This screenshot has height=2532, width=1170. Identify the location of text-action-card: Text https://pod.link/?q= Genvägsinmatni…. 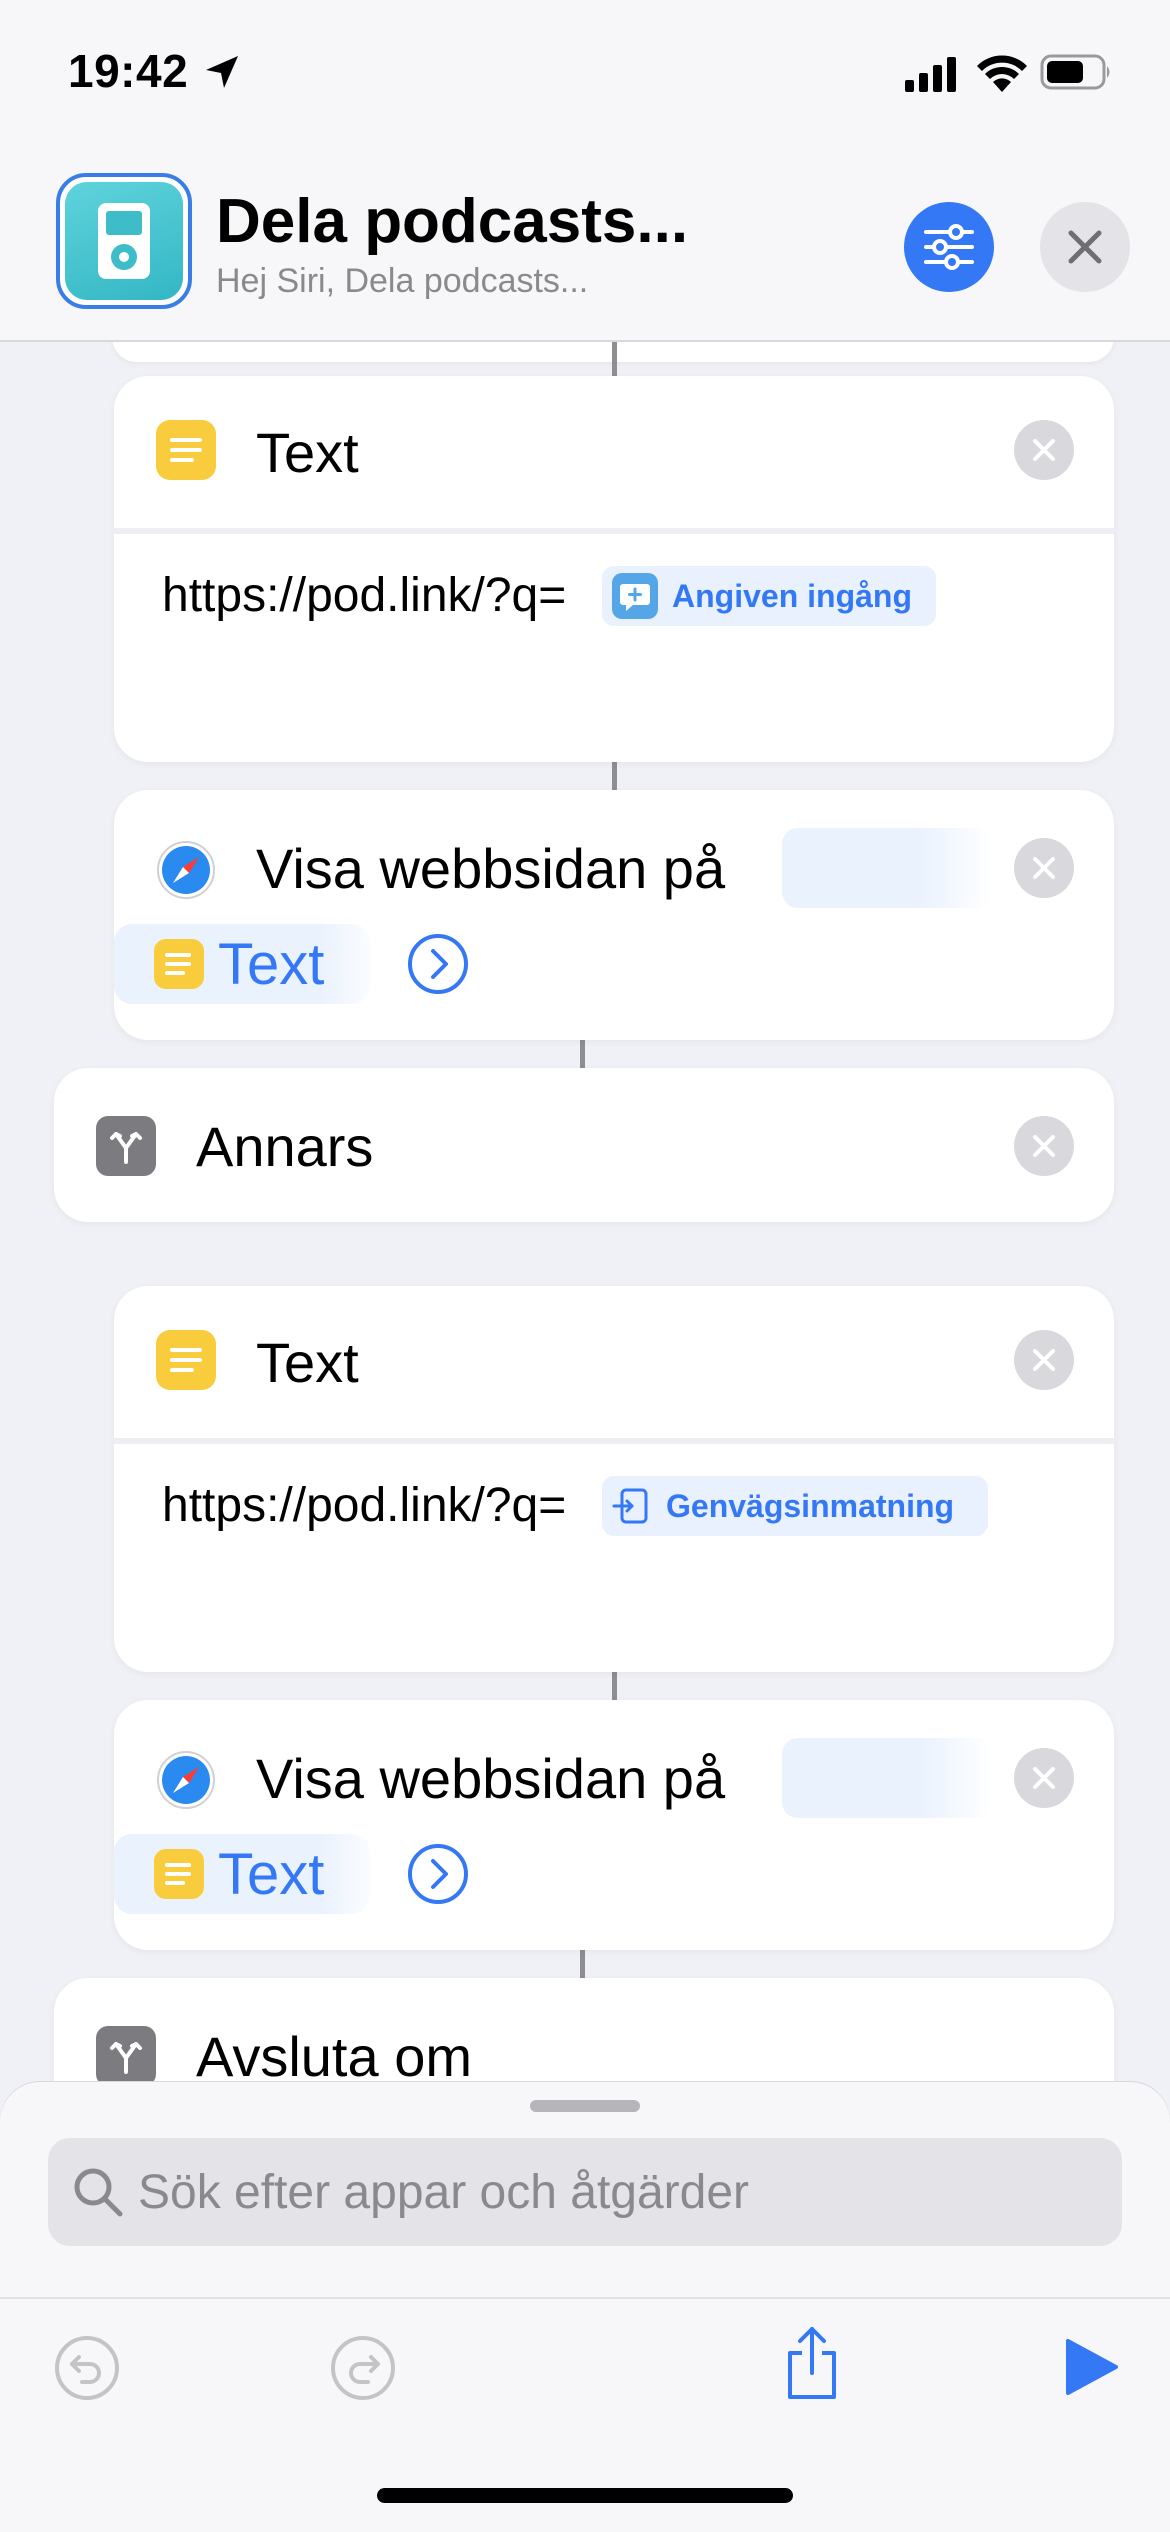
(614, 1479).